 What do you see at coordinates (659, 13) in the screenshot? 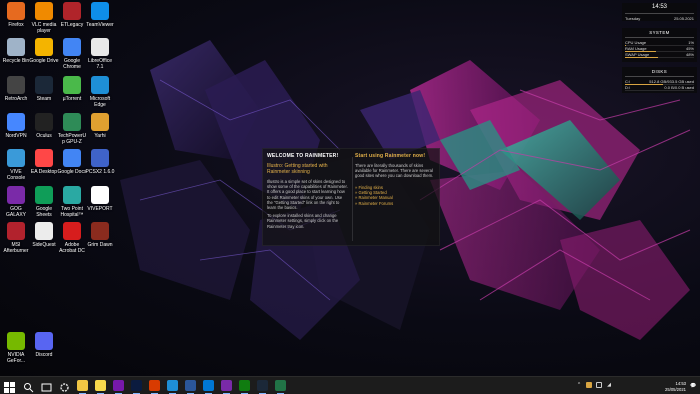
I see `clock-separator` at bounding box center [659, 13].